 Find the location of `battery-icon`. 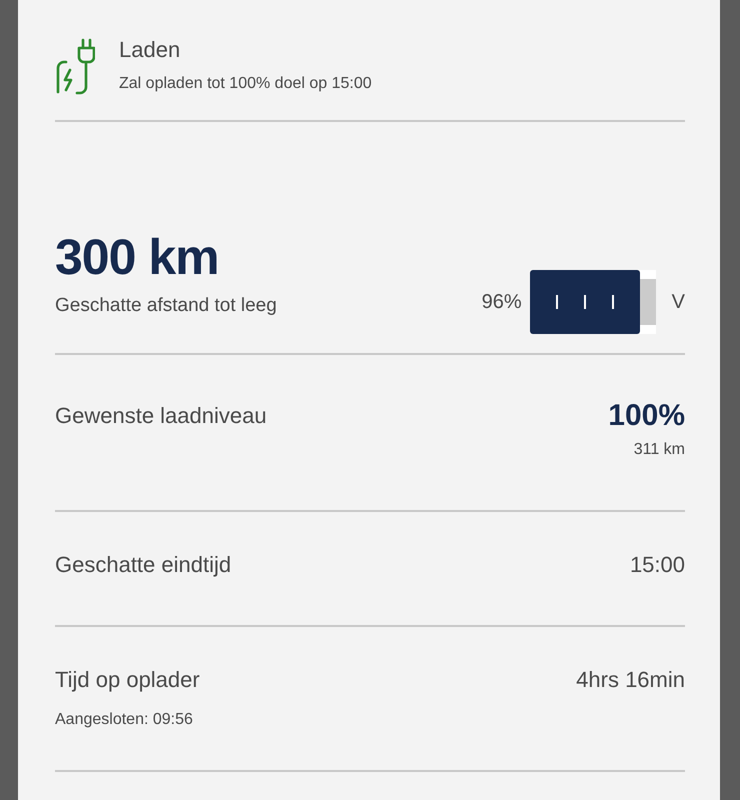

battery-icon is located at coordinates (593, 302).